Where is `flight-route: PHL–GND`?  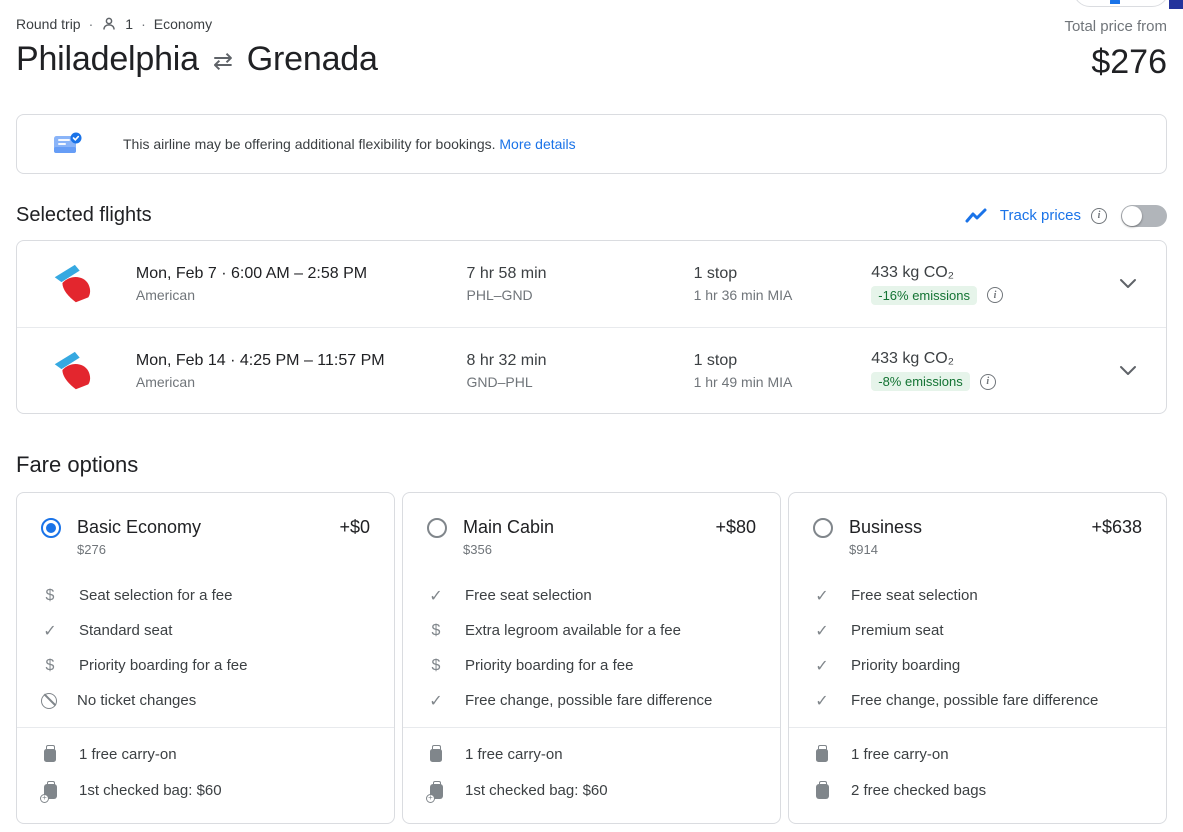
flight-route: PHL–GND is located at coordinates (499, 295).